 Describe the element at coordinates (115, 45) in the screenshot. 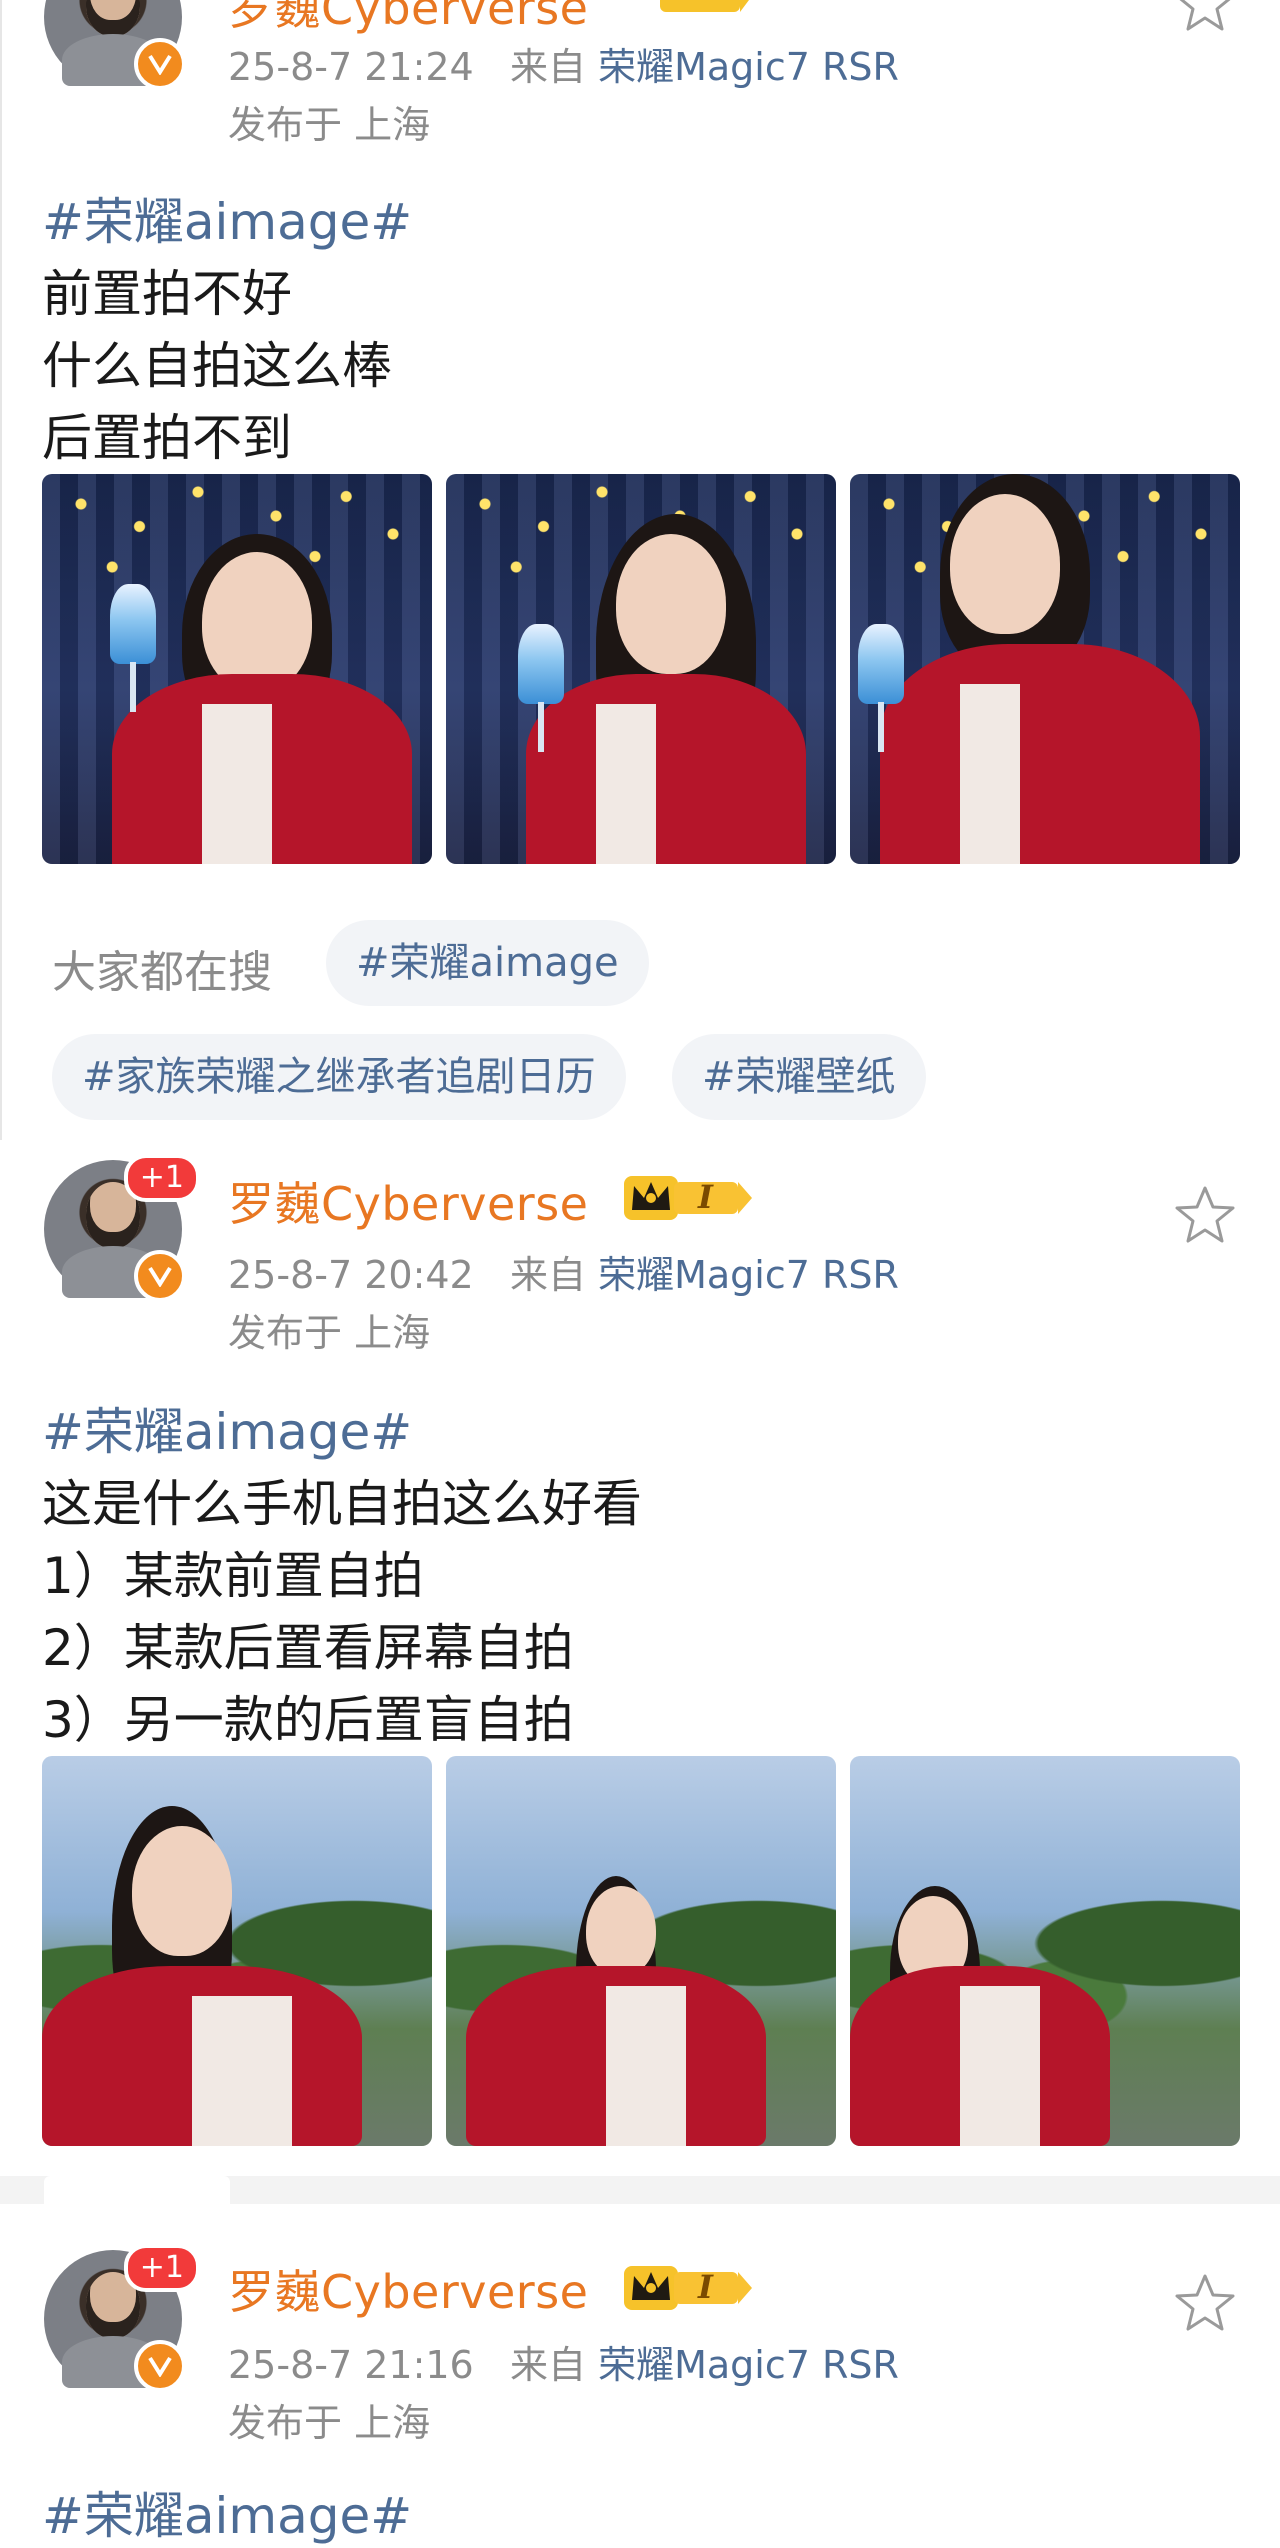

I see `avatar` at that location.